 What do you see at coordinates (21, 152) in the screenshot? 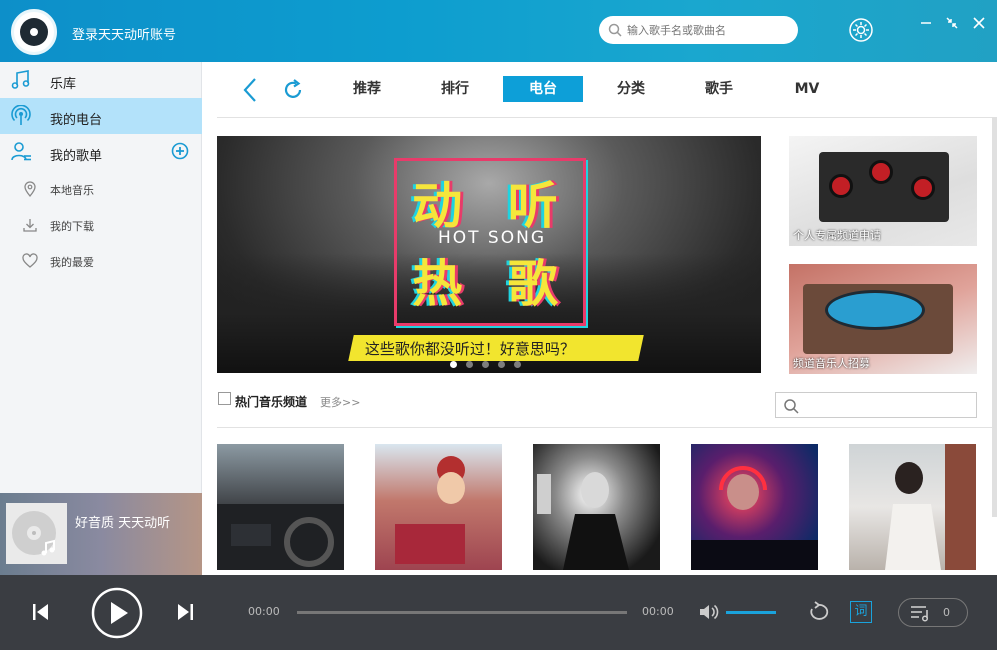
I see `user-list-icon` at bounding box center [21, 152].